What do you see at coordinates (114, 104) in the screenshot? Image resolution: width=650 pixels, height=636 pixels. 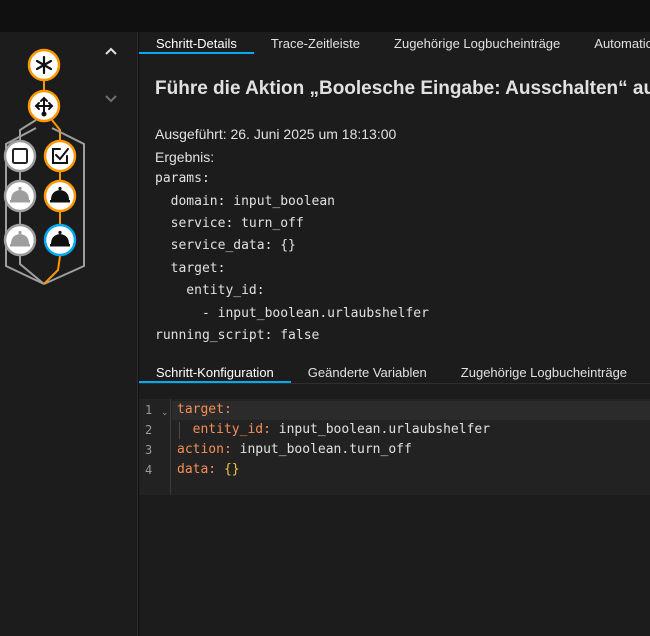 I see `next-step-button` at bounding box center [114, 104].